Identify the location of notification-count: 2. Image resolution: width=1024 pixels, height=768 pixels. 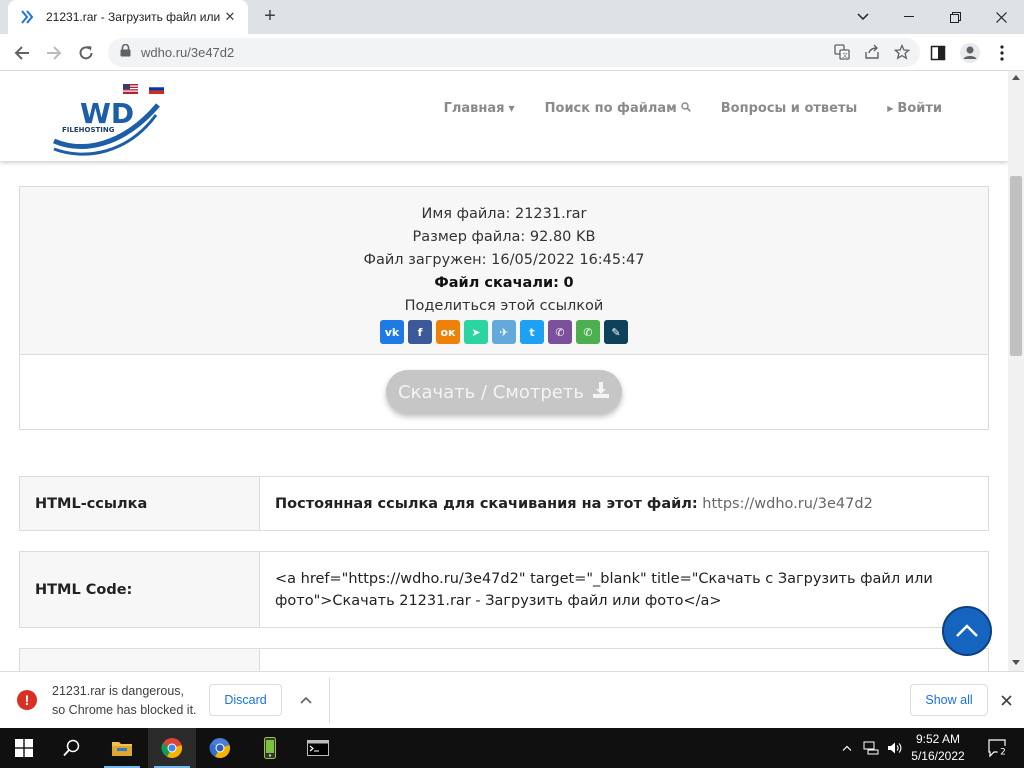
(1003, 753).